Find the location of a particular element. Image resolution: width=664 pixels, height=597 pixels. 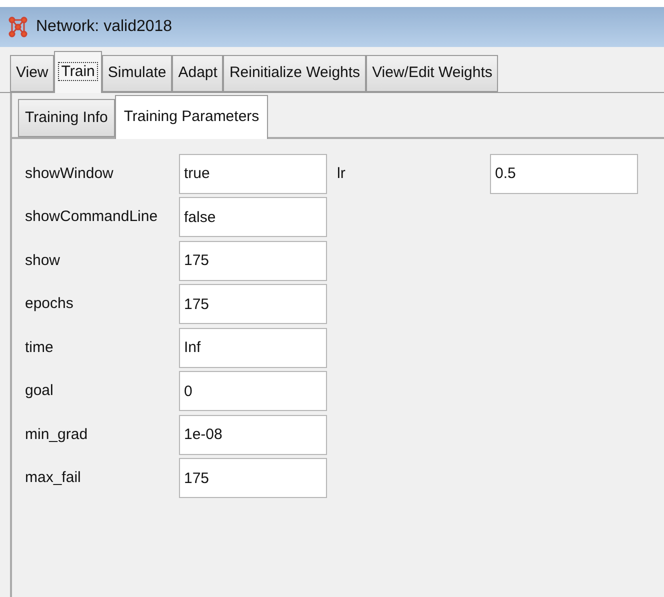

window-title: Network: valid2018 is located at coordinates (104, 27).